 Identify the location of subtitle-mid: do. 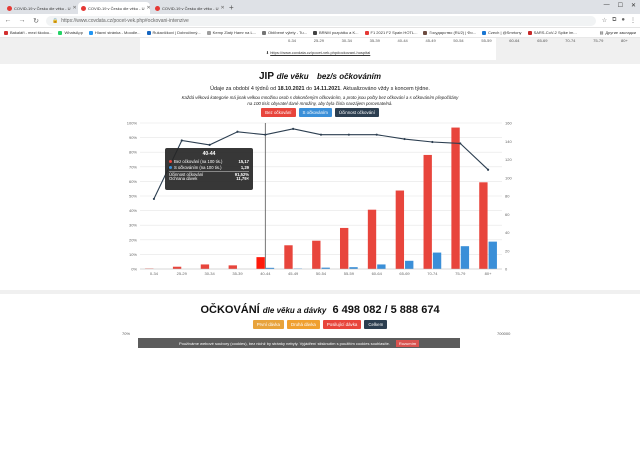
(309, 89).